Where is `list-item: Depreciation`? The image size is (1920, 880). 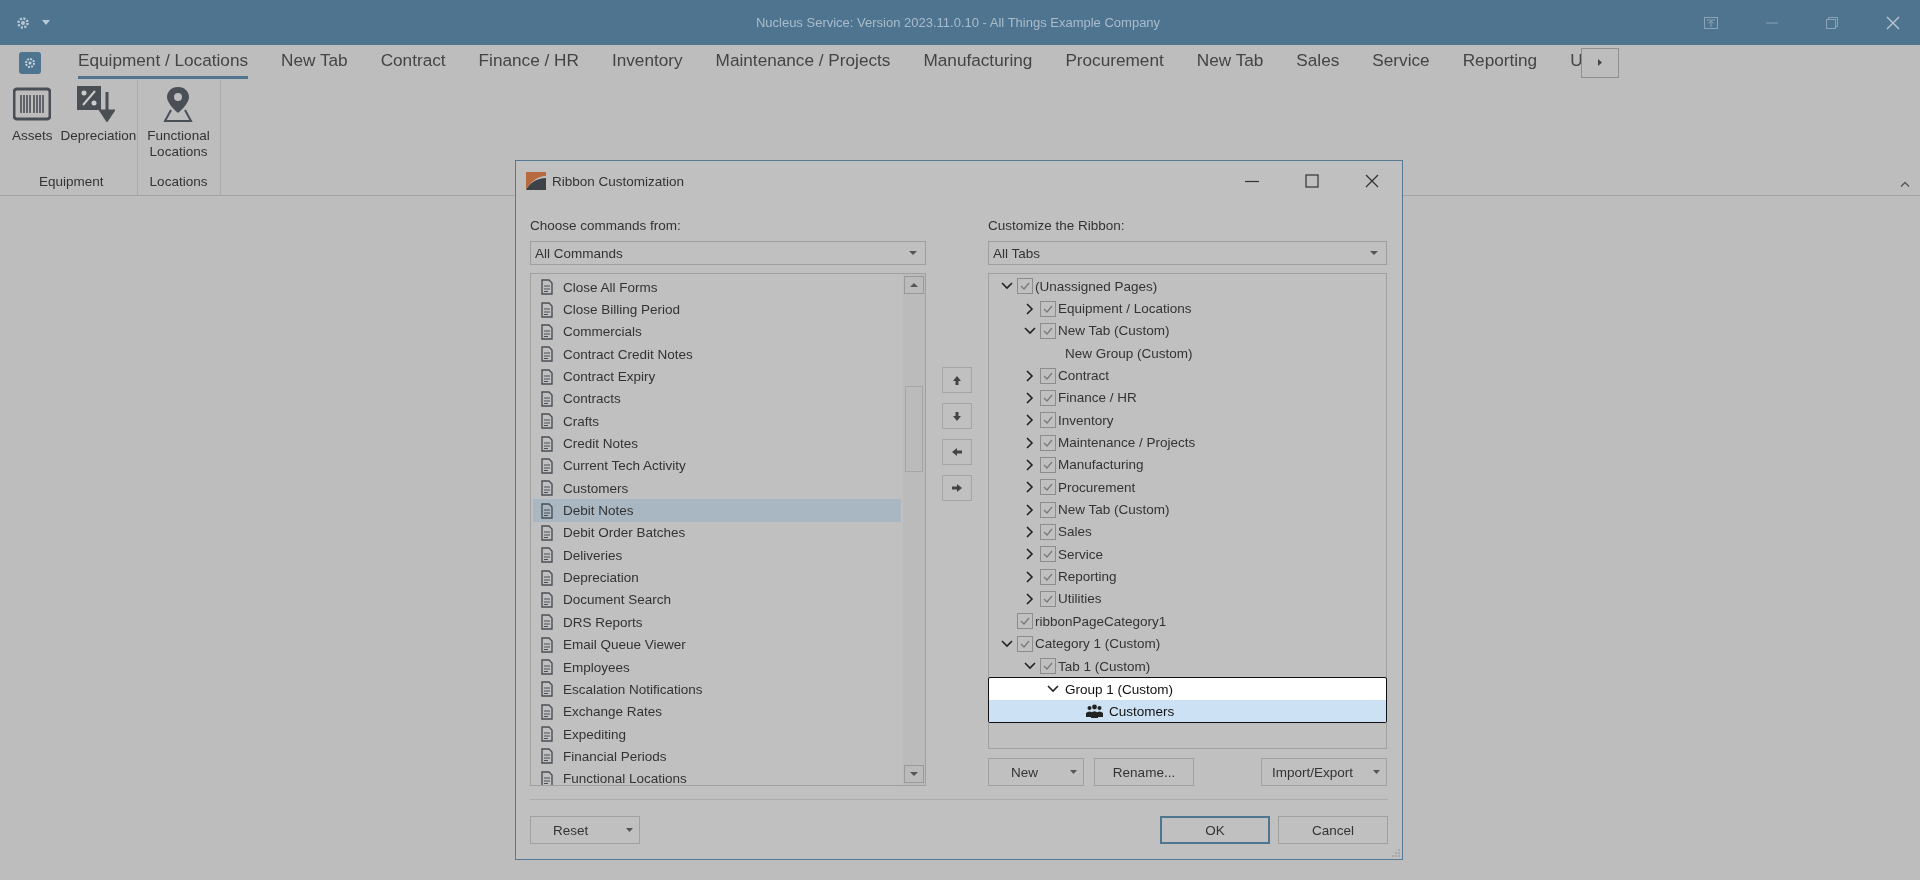 list-item: Depreciation is located at coordinates (717, 577).